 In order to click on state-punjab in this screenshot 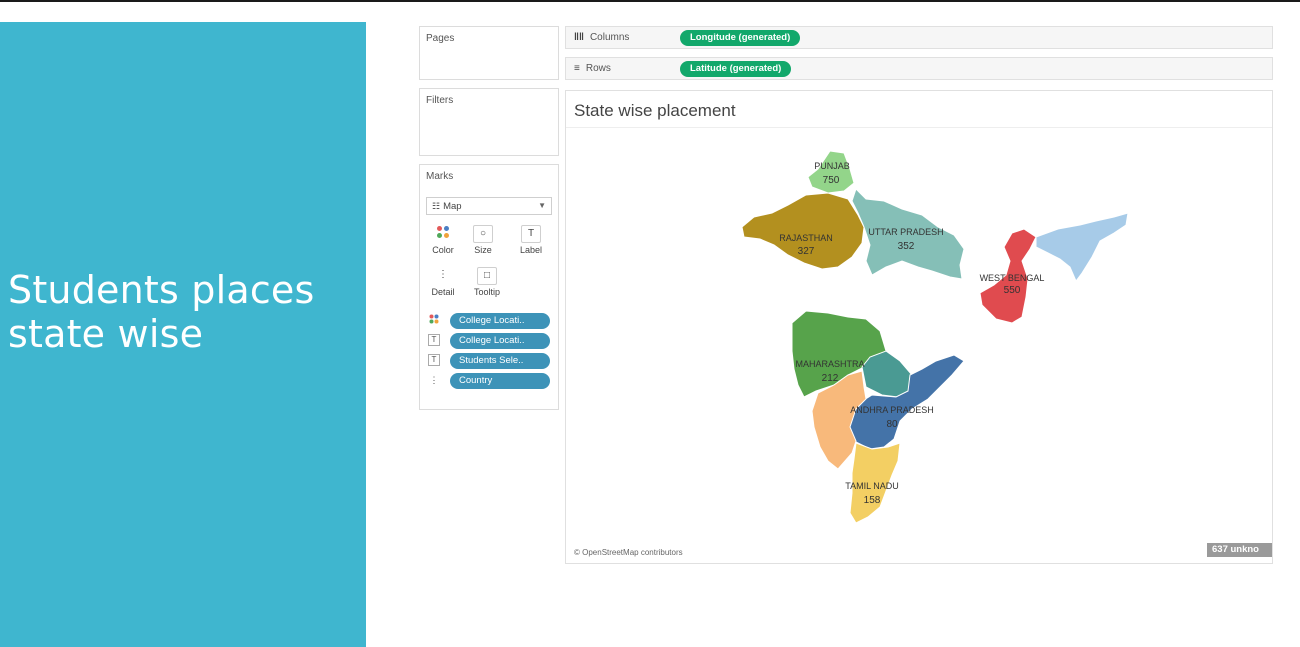, I will do `click(831, 172)`.